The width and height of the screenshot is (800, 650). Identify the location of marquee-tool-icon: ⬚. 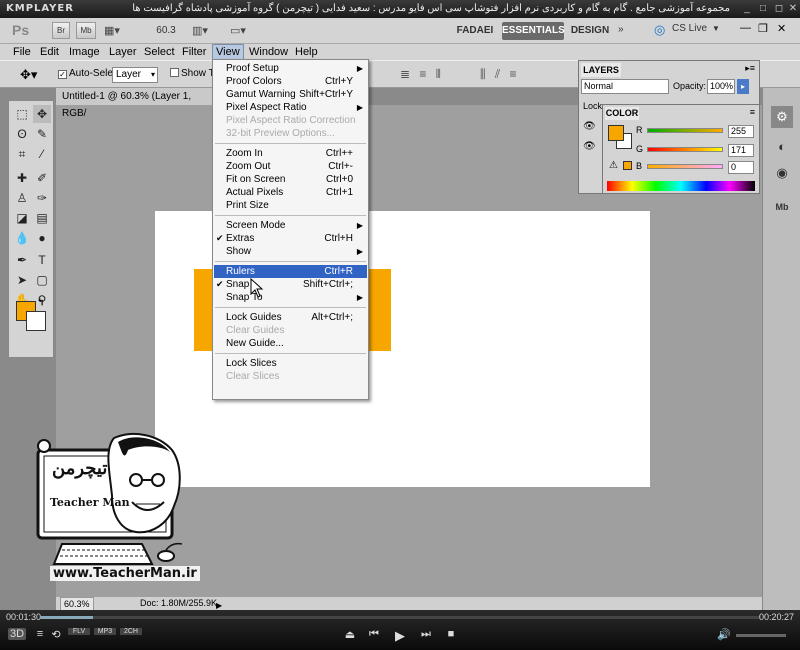
(22, 114).